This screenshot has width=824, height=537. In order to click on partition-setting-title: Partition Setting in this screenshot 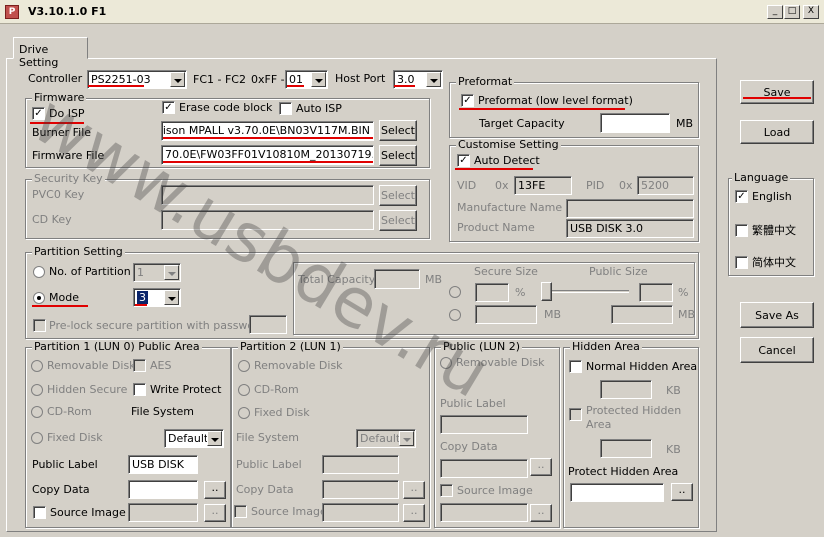, I will do `click(78, 251)`.